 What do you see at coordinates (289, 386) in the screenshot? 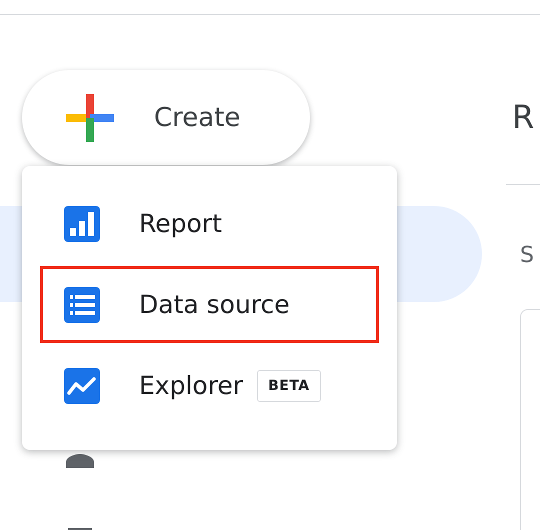
I see `beta-badge: BETA` at bounding box center [289, 386].